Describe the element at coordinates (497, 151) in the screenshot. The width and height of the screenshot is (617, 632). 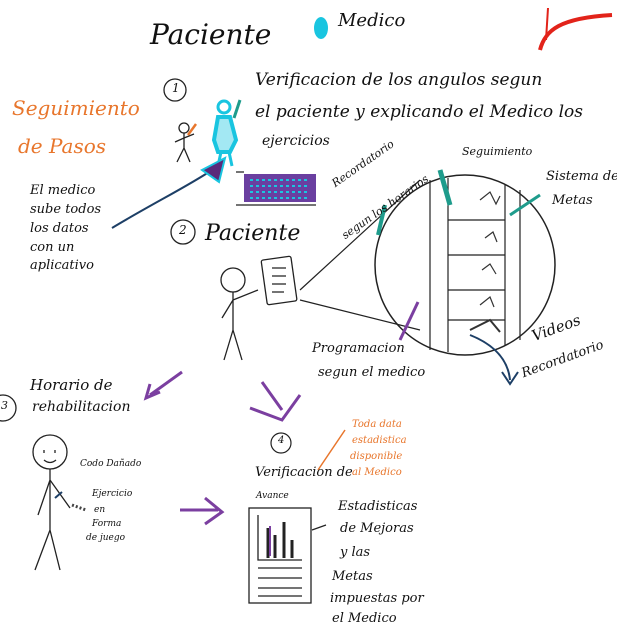
I see `seguimiento-label: Seguimiento` at that location.